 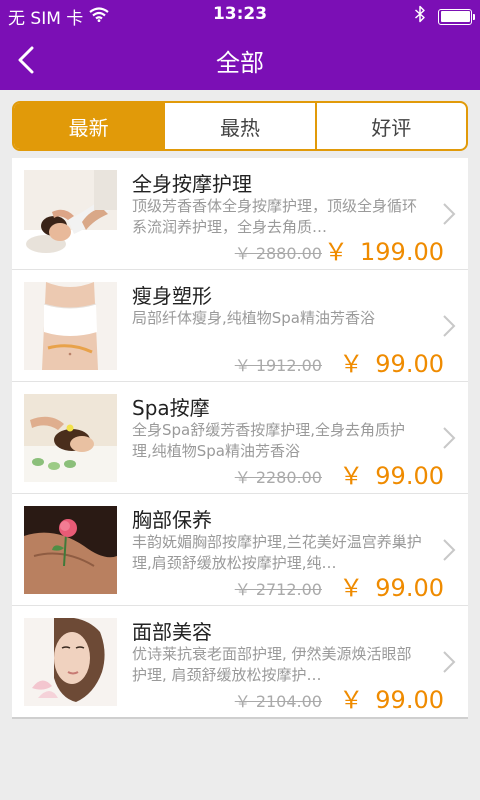 What do you see at coordinates (171, 408) in the screenshot?
I see `item-title: Spa按摩` at bounding box center [171, 408].